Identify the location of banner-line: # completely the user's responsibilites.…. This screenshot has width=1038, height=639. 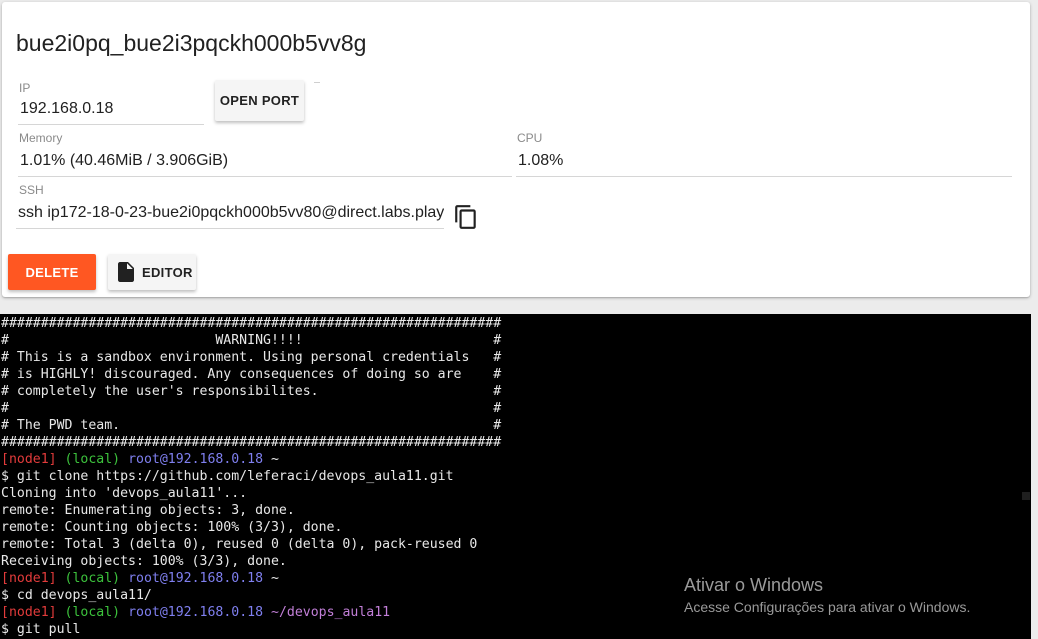
(251, 391).